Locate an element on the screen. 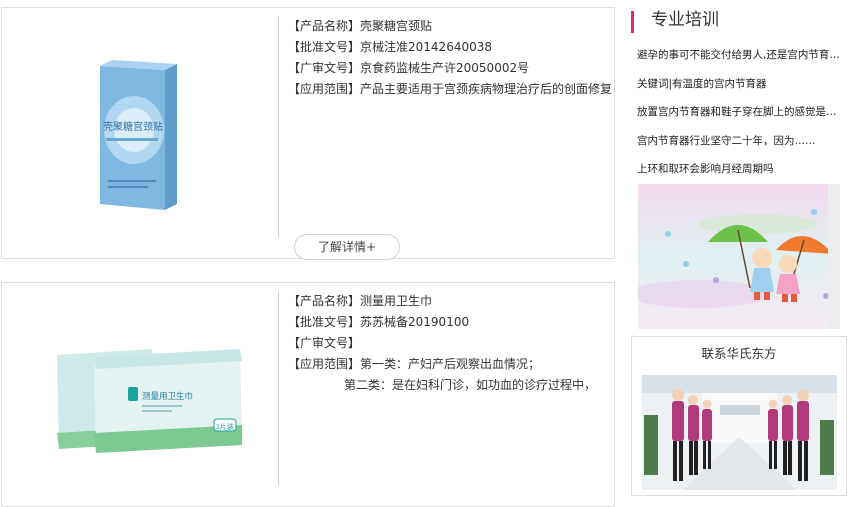  field-value: 京食药监械生产许20050002号 is located at coordinates (445, 68).